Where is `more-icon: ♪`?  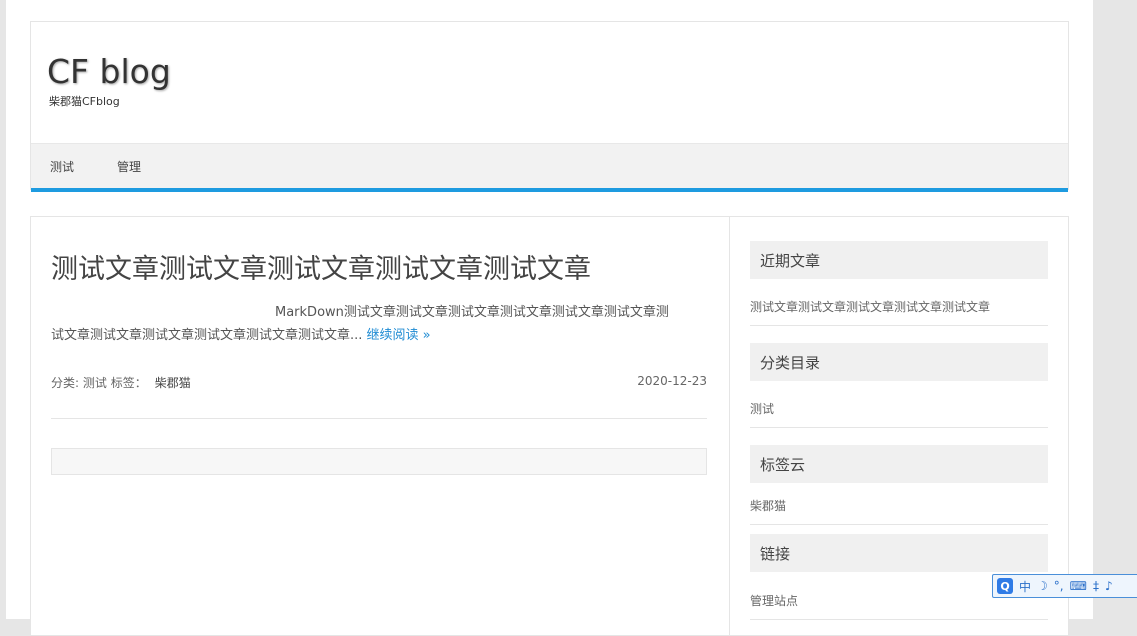
more-icon: ♪ is located at coordinates (1109, 586).